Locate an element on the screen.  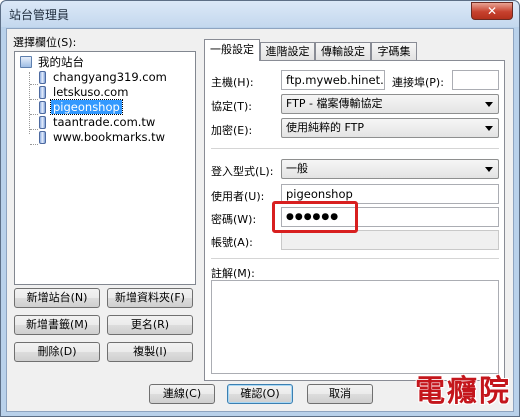
close-icon: ✕ is located at coordinates (492, 11).